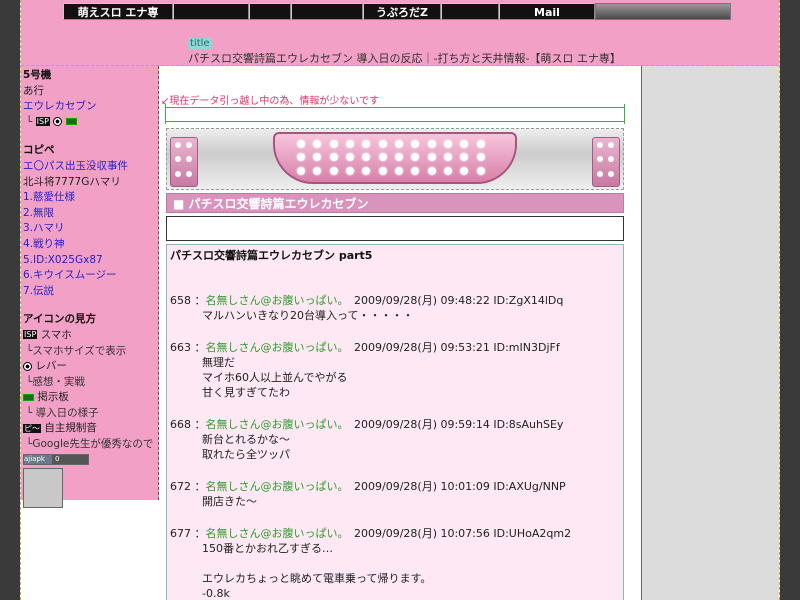  Describe the element at coordinates (89, 398) in the screenshot. I see `legend-board: 掲示板` at that location.